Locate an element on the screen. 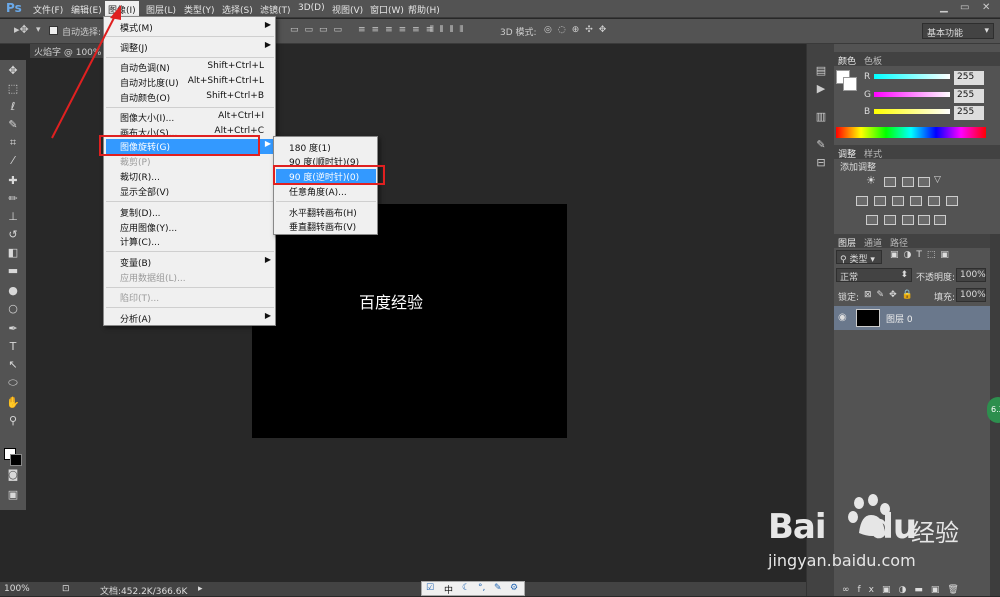 The image size is (1000, 597). punctuation-icon: °, is located at coordinates (481, 588).